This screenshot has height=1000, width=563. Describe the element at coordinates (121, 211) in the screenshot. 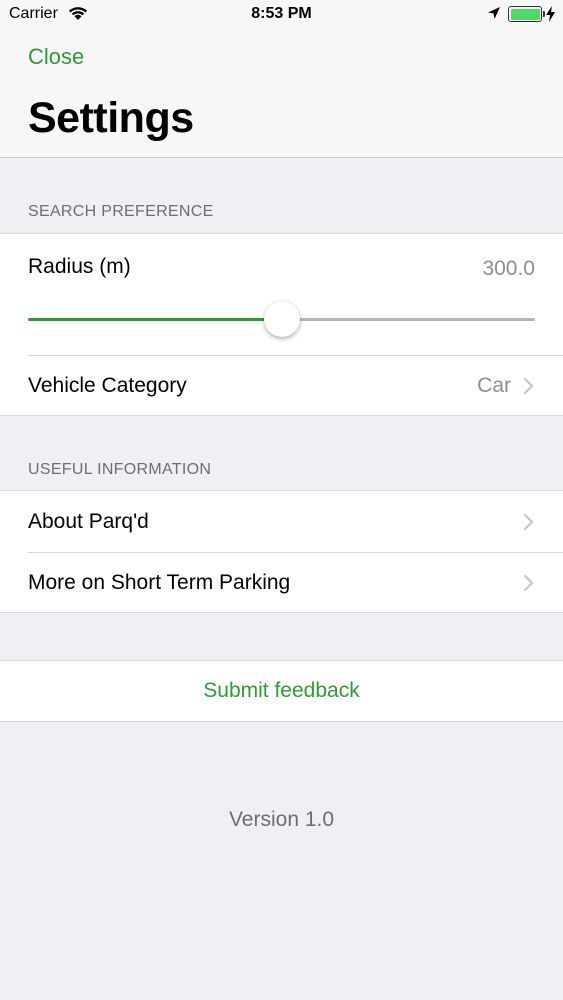

I see `section-header-search-preference: SEARCH PREFERENCE` at that location.